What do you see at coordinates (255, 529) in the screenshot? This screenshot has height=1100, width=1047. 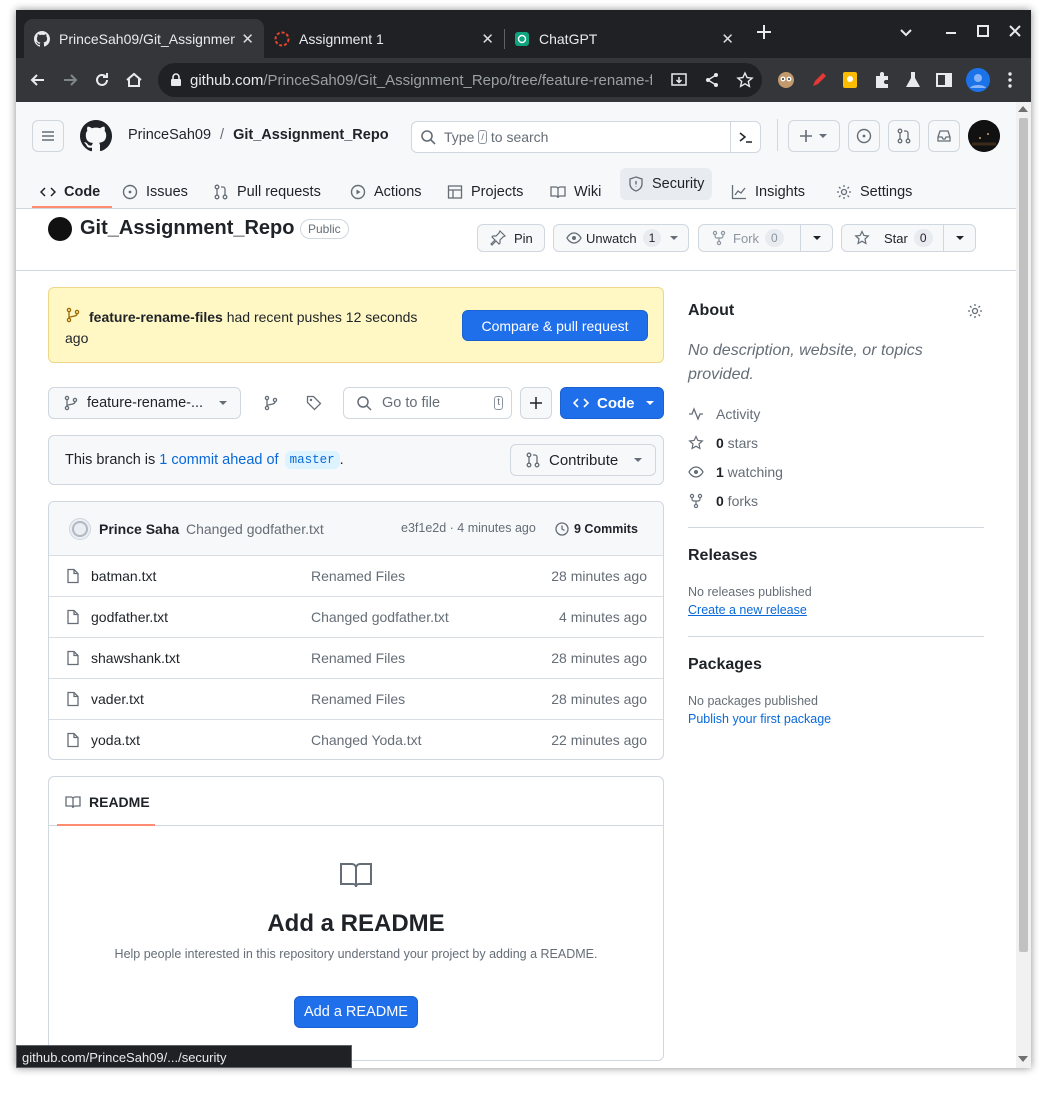 I see `commit-message: Changed godfather.txt` at bounding box center [255, 529].